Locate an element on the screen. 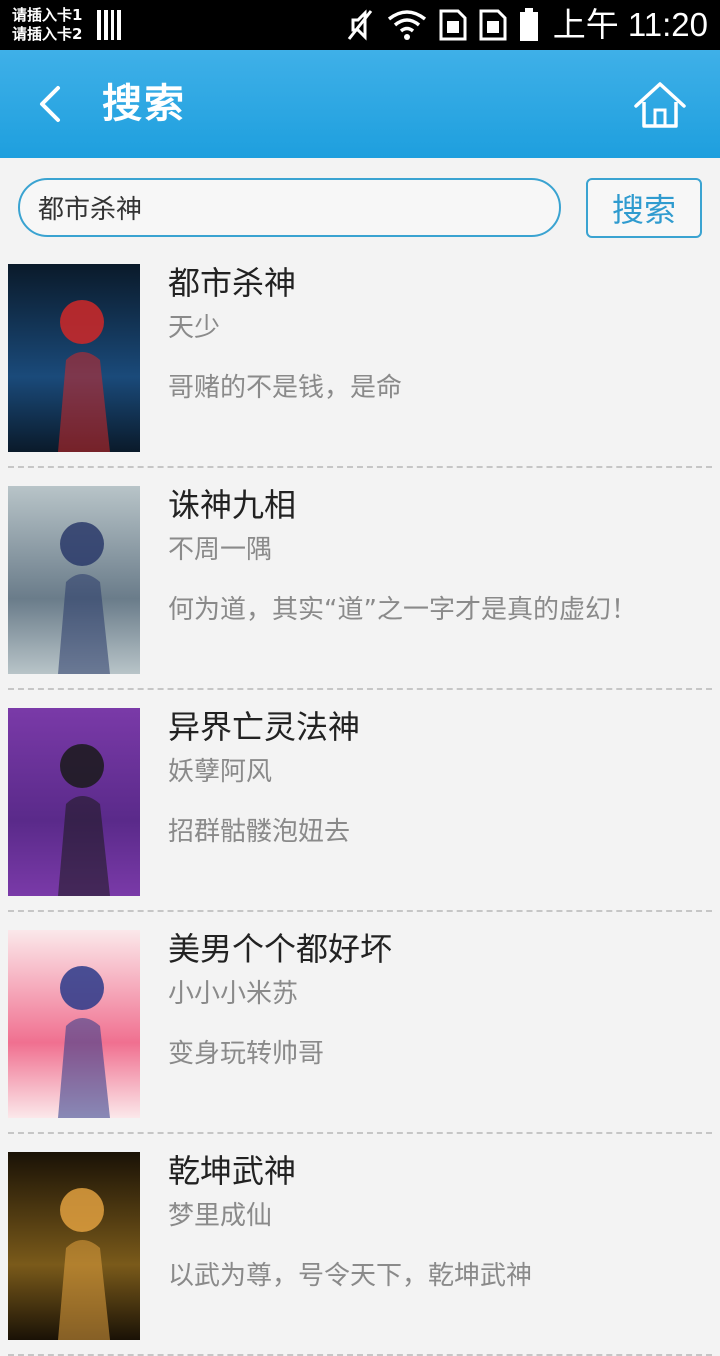 This screenshot has height=1356, width=720. book-description: 哥赌的不是钱，是命 is located at coordinates (285, 388).